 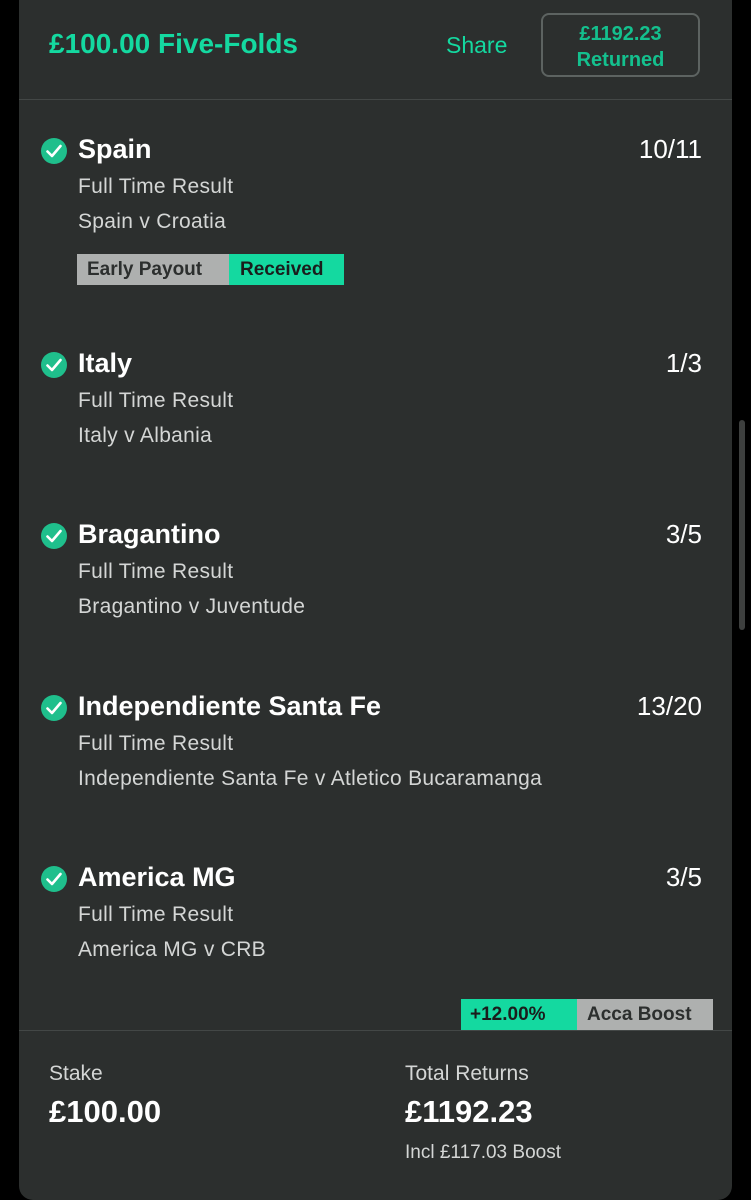 I want to click on leg-event: Bragantino v Juventude, so click(x=192, y=606).